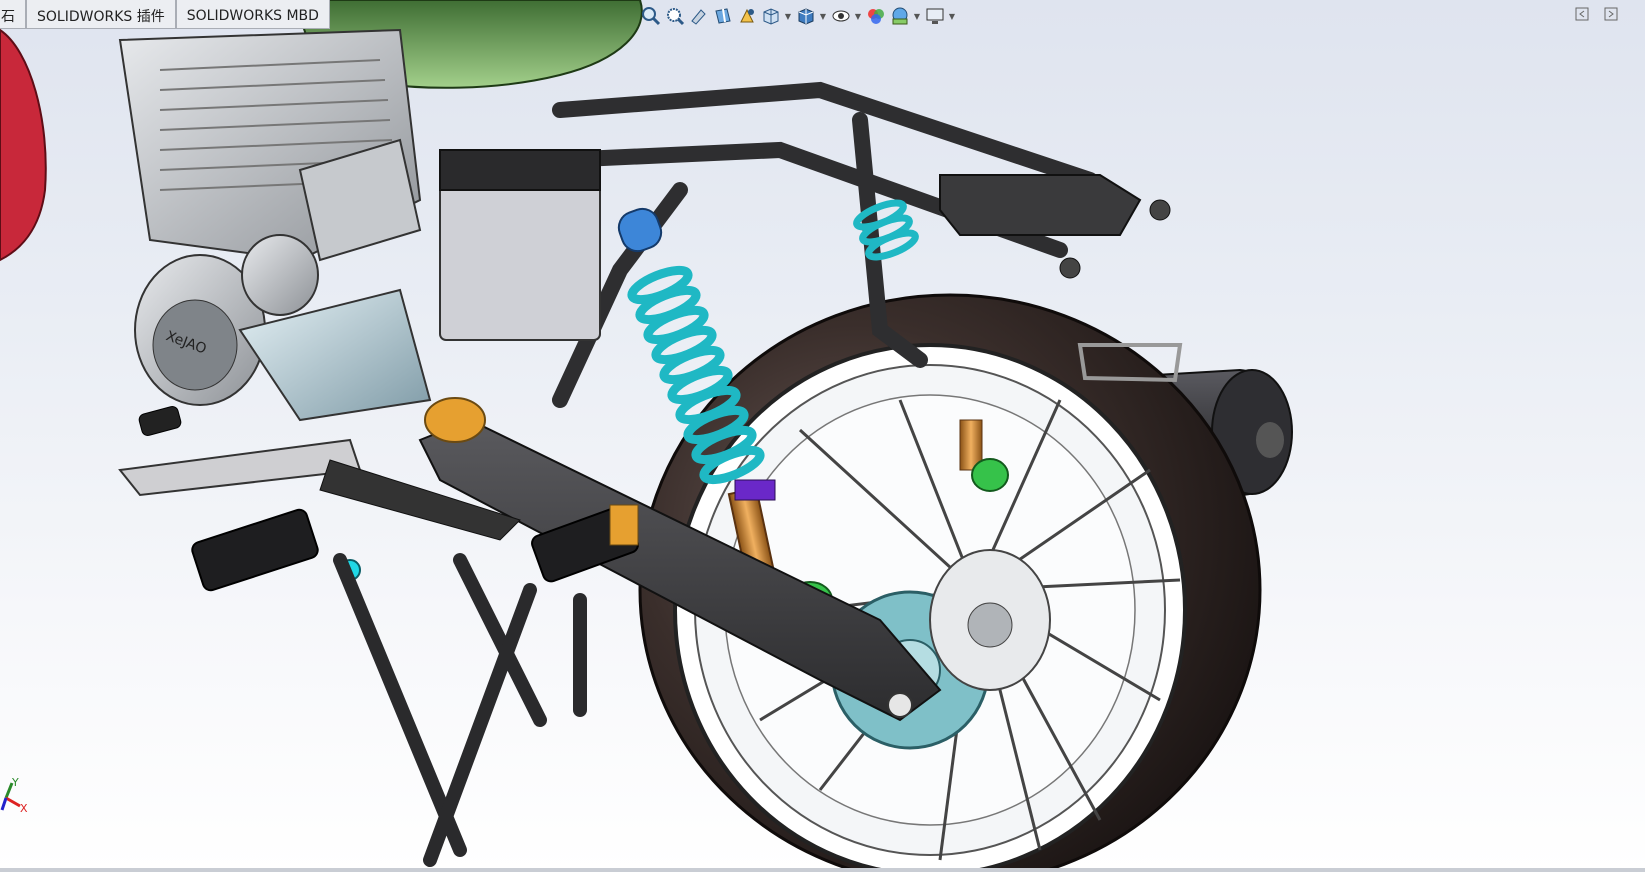 This screenshot has width=1645, height=872. What do you see at coordinates (770, 16) in the screenshot?
I see `view-orientation-icon` at bounding box center [770, 16].